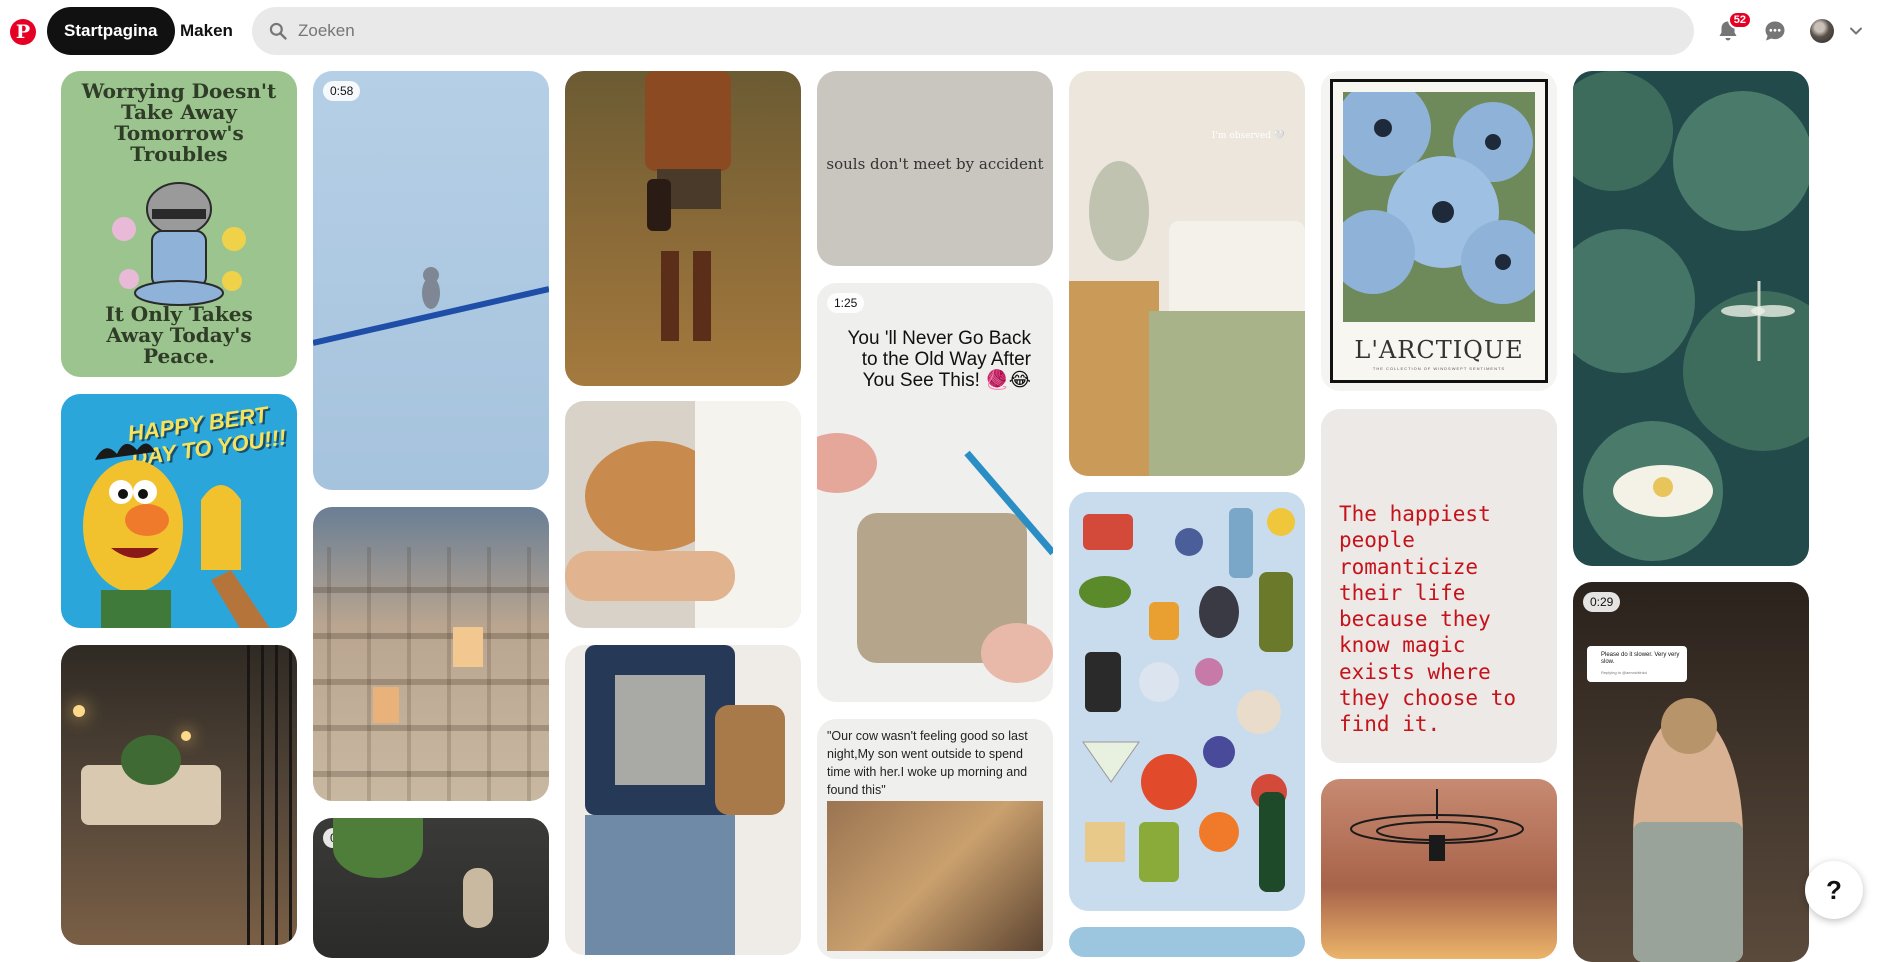 The width and height of the screenshot is (1881, 962). What do you see at coordinates (688, 121) in the screenshot?
I see `leather-jacket` at bounding box center [688, 121].